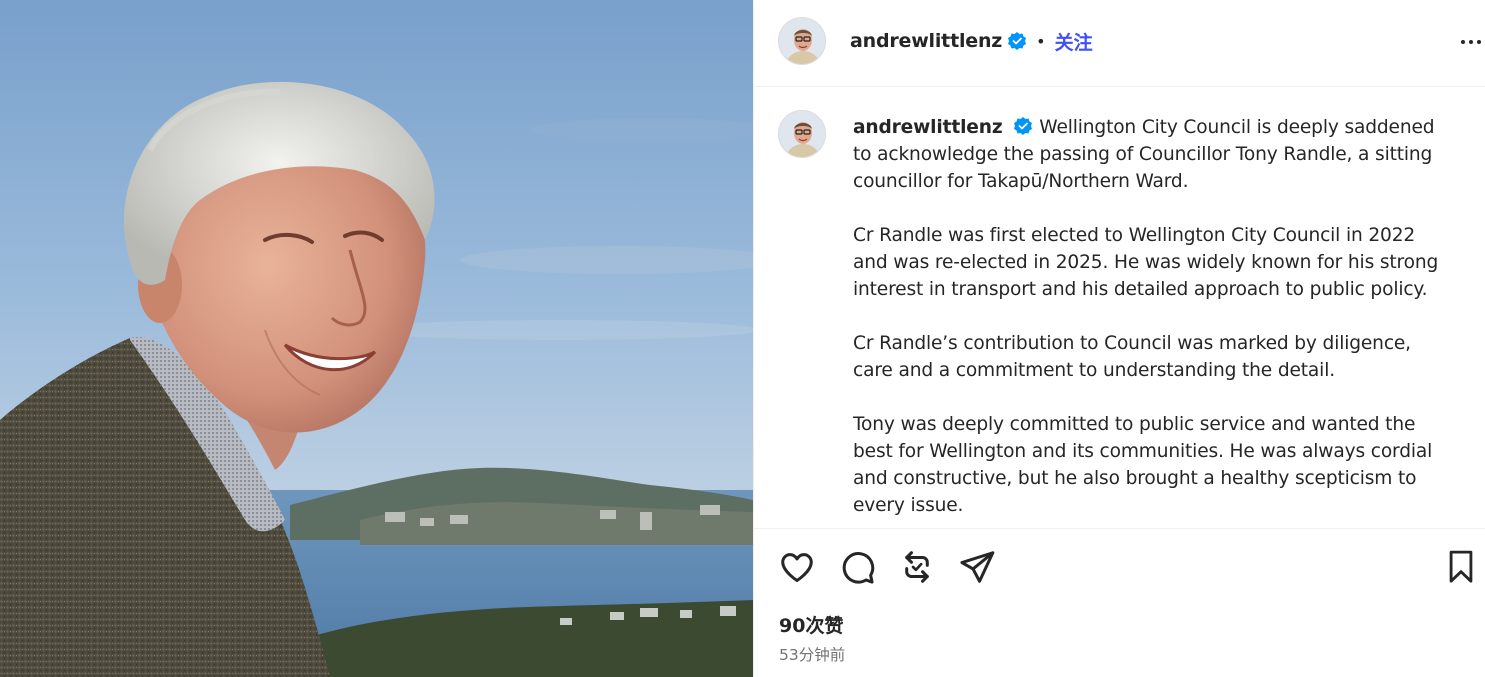 The image size is (1485, 677). What do you see at coordinates (812, 654) in the screenshot?
I see `post-timestamp: 53分钟前` at bounding box center [812, 654].